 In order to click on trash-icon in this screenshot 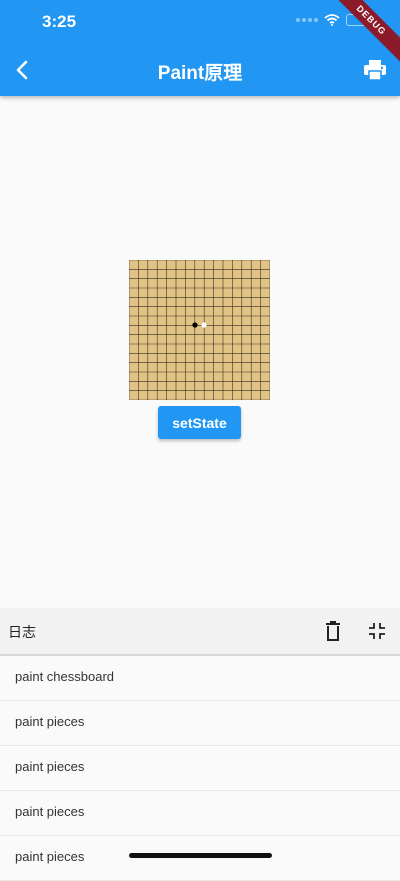, I will do `click(333, 631)`.